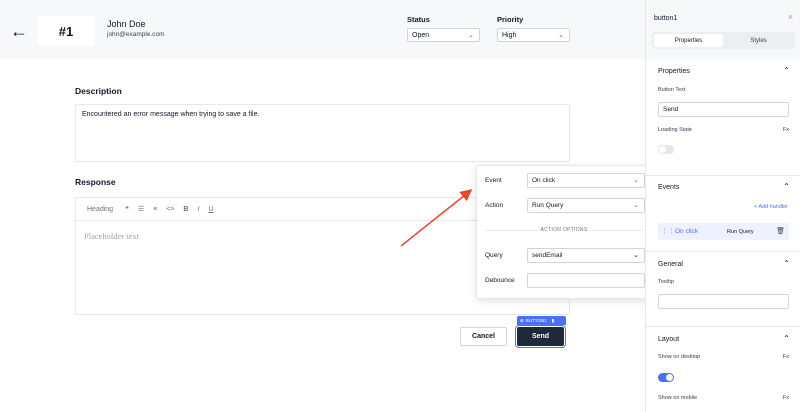 This screenshot has height=412, width=800. What do you see at coordinates (586, 180) in the screenshot?
I see `event-select: On click ⌄` at bounding box center [586, 180].